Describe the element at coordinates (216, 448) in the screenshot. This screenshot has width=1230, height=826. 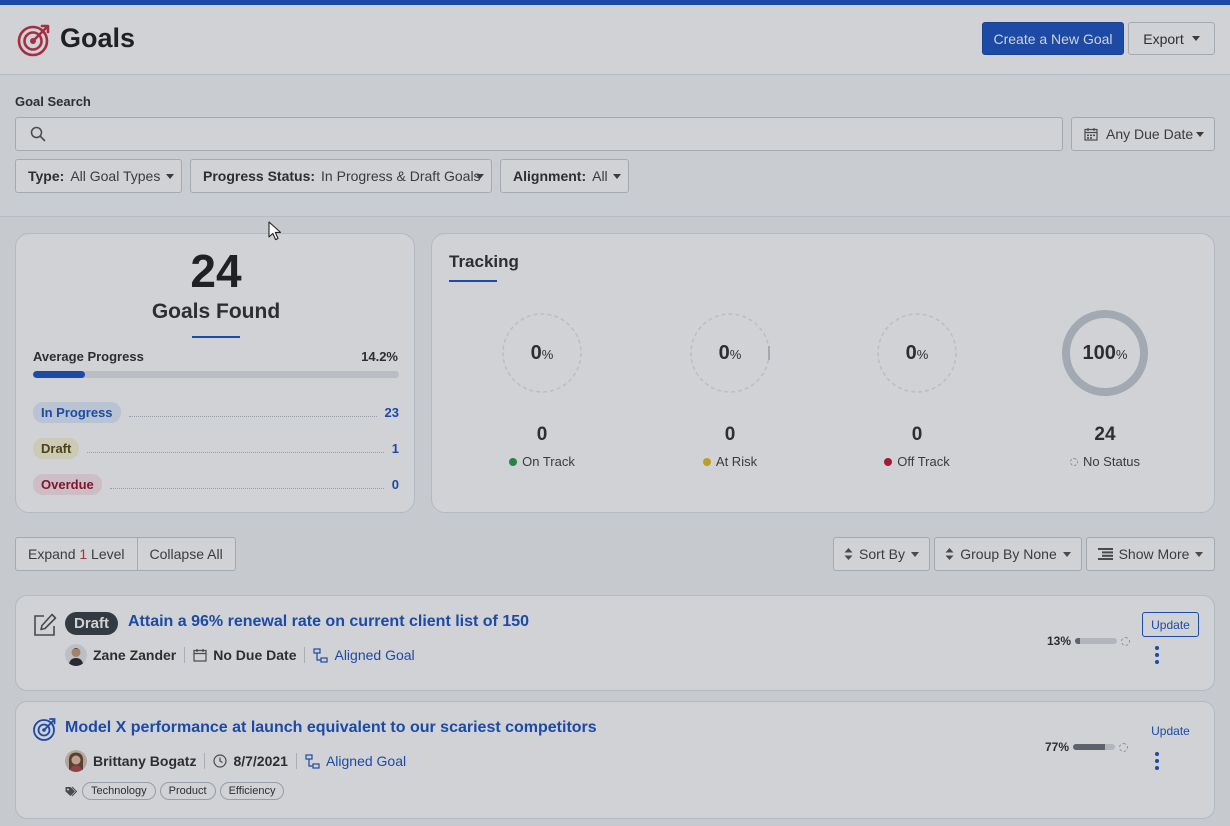
I see `status-row-draft: Draft 1` at that location.